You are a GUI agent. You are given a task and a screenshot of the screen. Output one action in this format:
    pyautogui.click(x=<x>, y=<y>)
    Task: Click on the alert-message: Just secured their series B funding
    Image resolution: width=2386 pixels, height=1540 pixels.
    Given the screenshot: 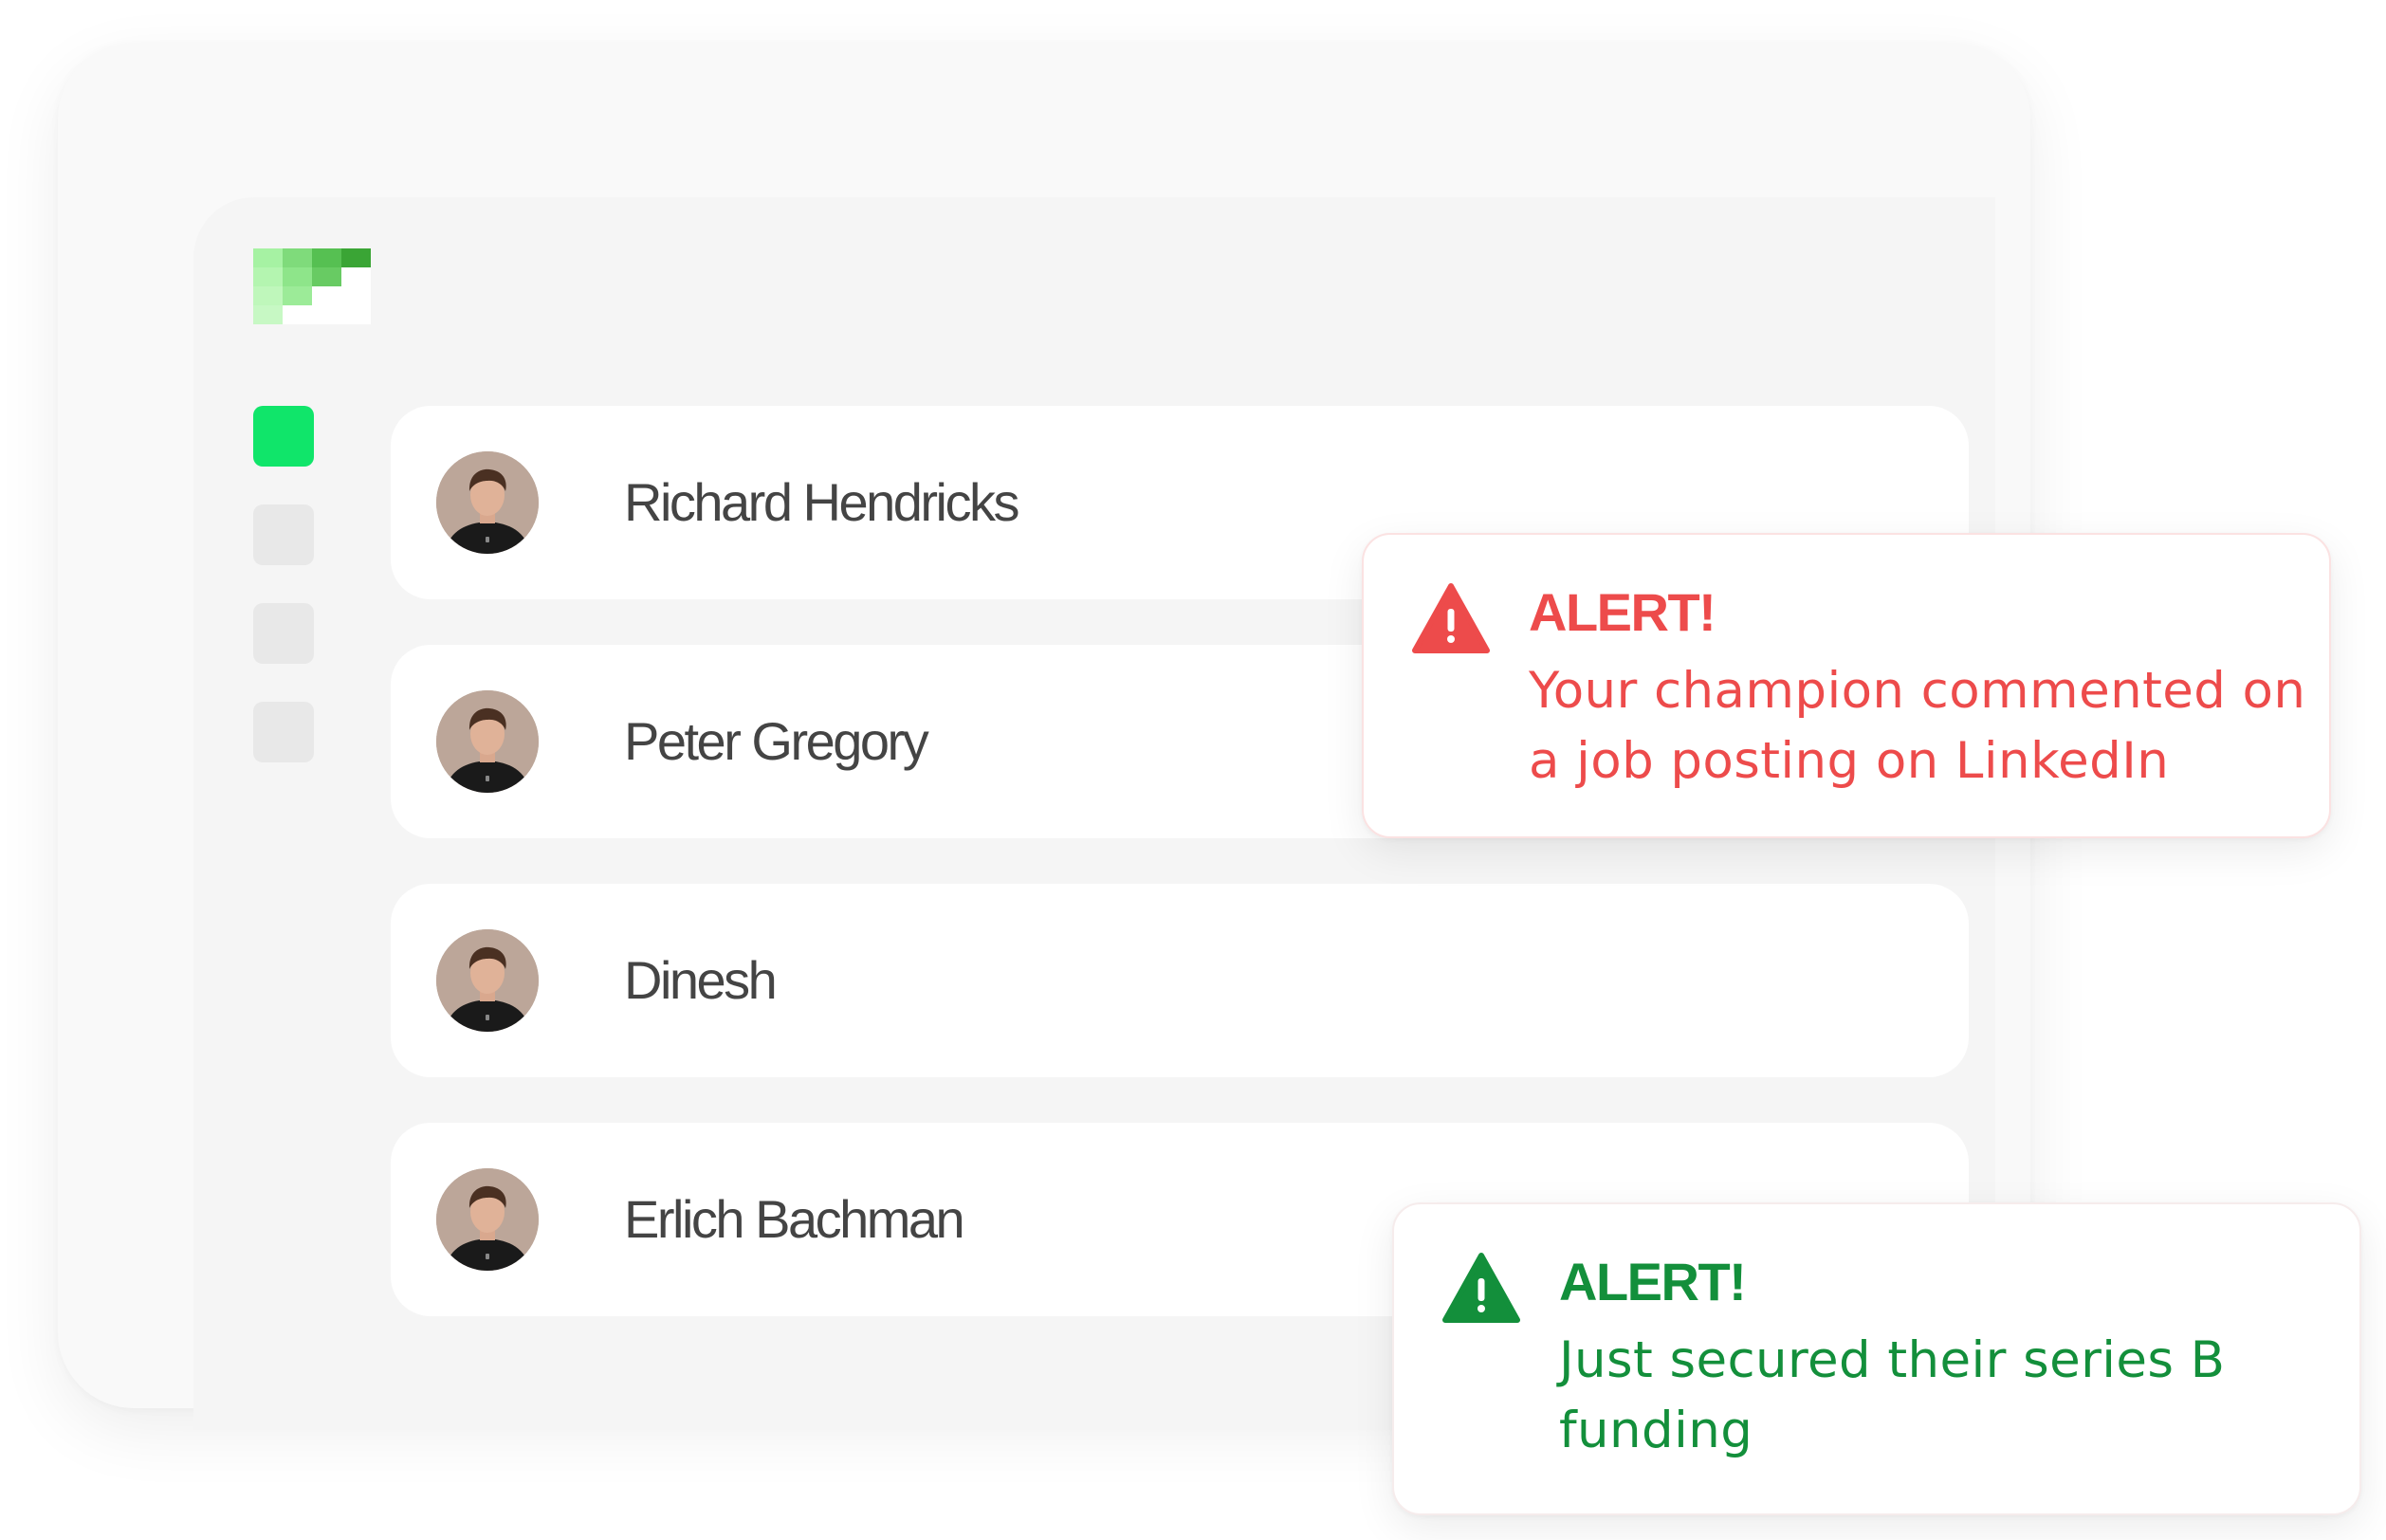 What is the action you would take?
    pyautogui.click(x=1892, y=1395)
    